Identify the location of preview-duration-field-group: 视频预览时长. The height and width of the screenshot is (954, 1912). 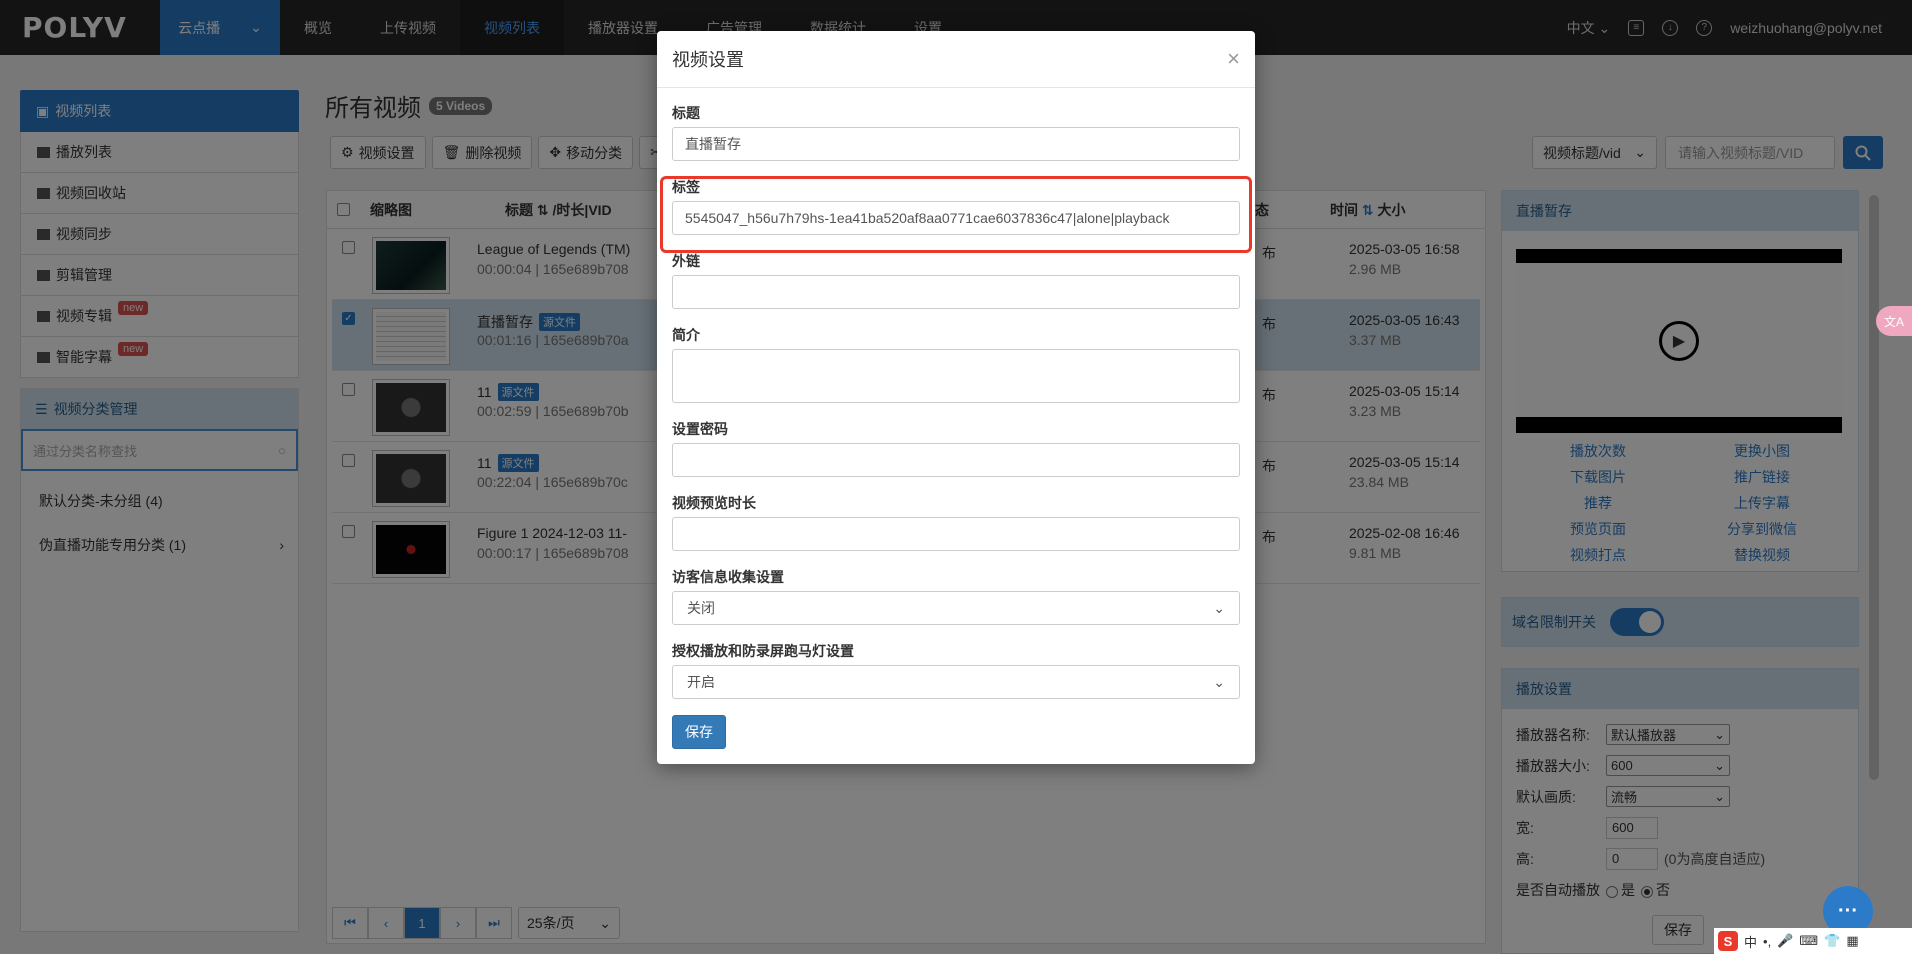
(956, 522).